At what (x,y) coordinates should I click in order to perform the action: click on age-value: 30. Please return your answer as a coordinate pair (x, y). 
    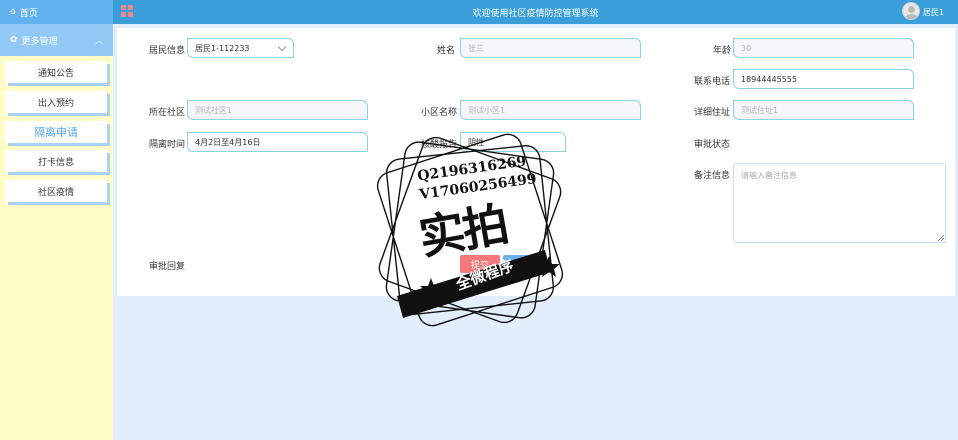
    Looking at the image, I should click on (746, 48).